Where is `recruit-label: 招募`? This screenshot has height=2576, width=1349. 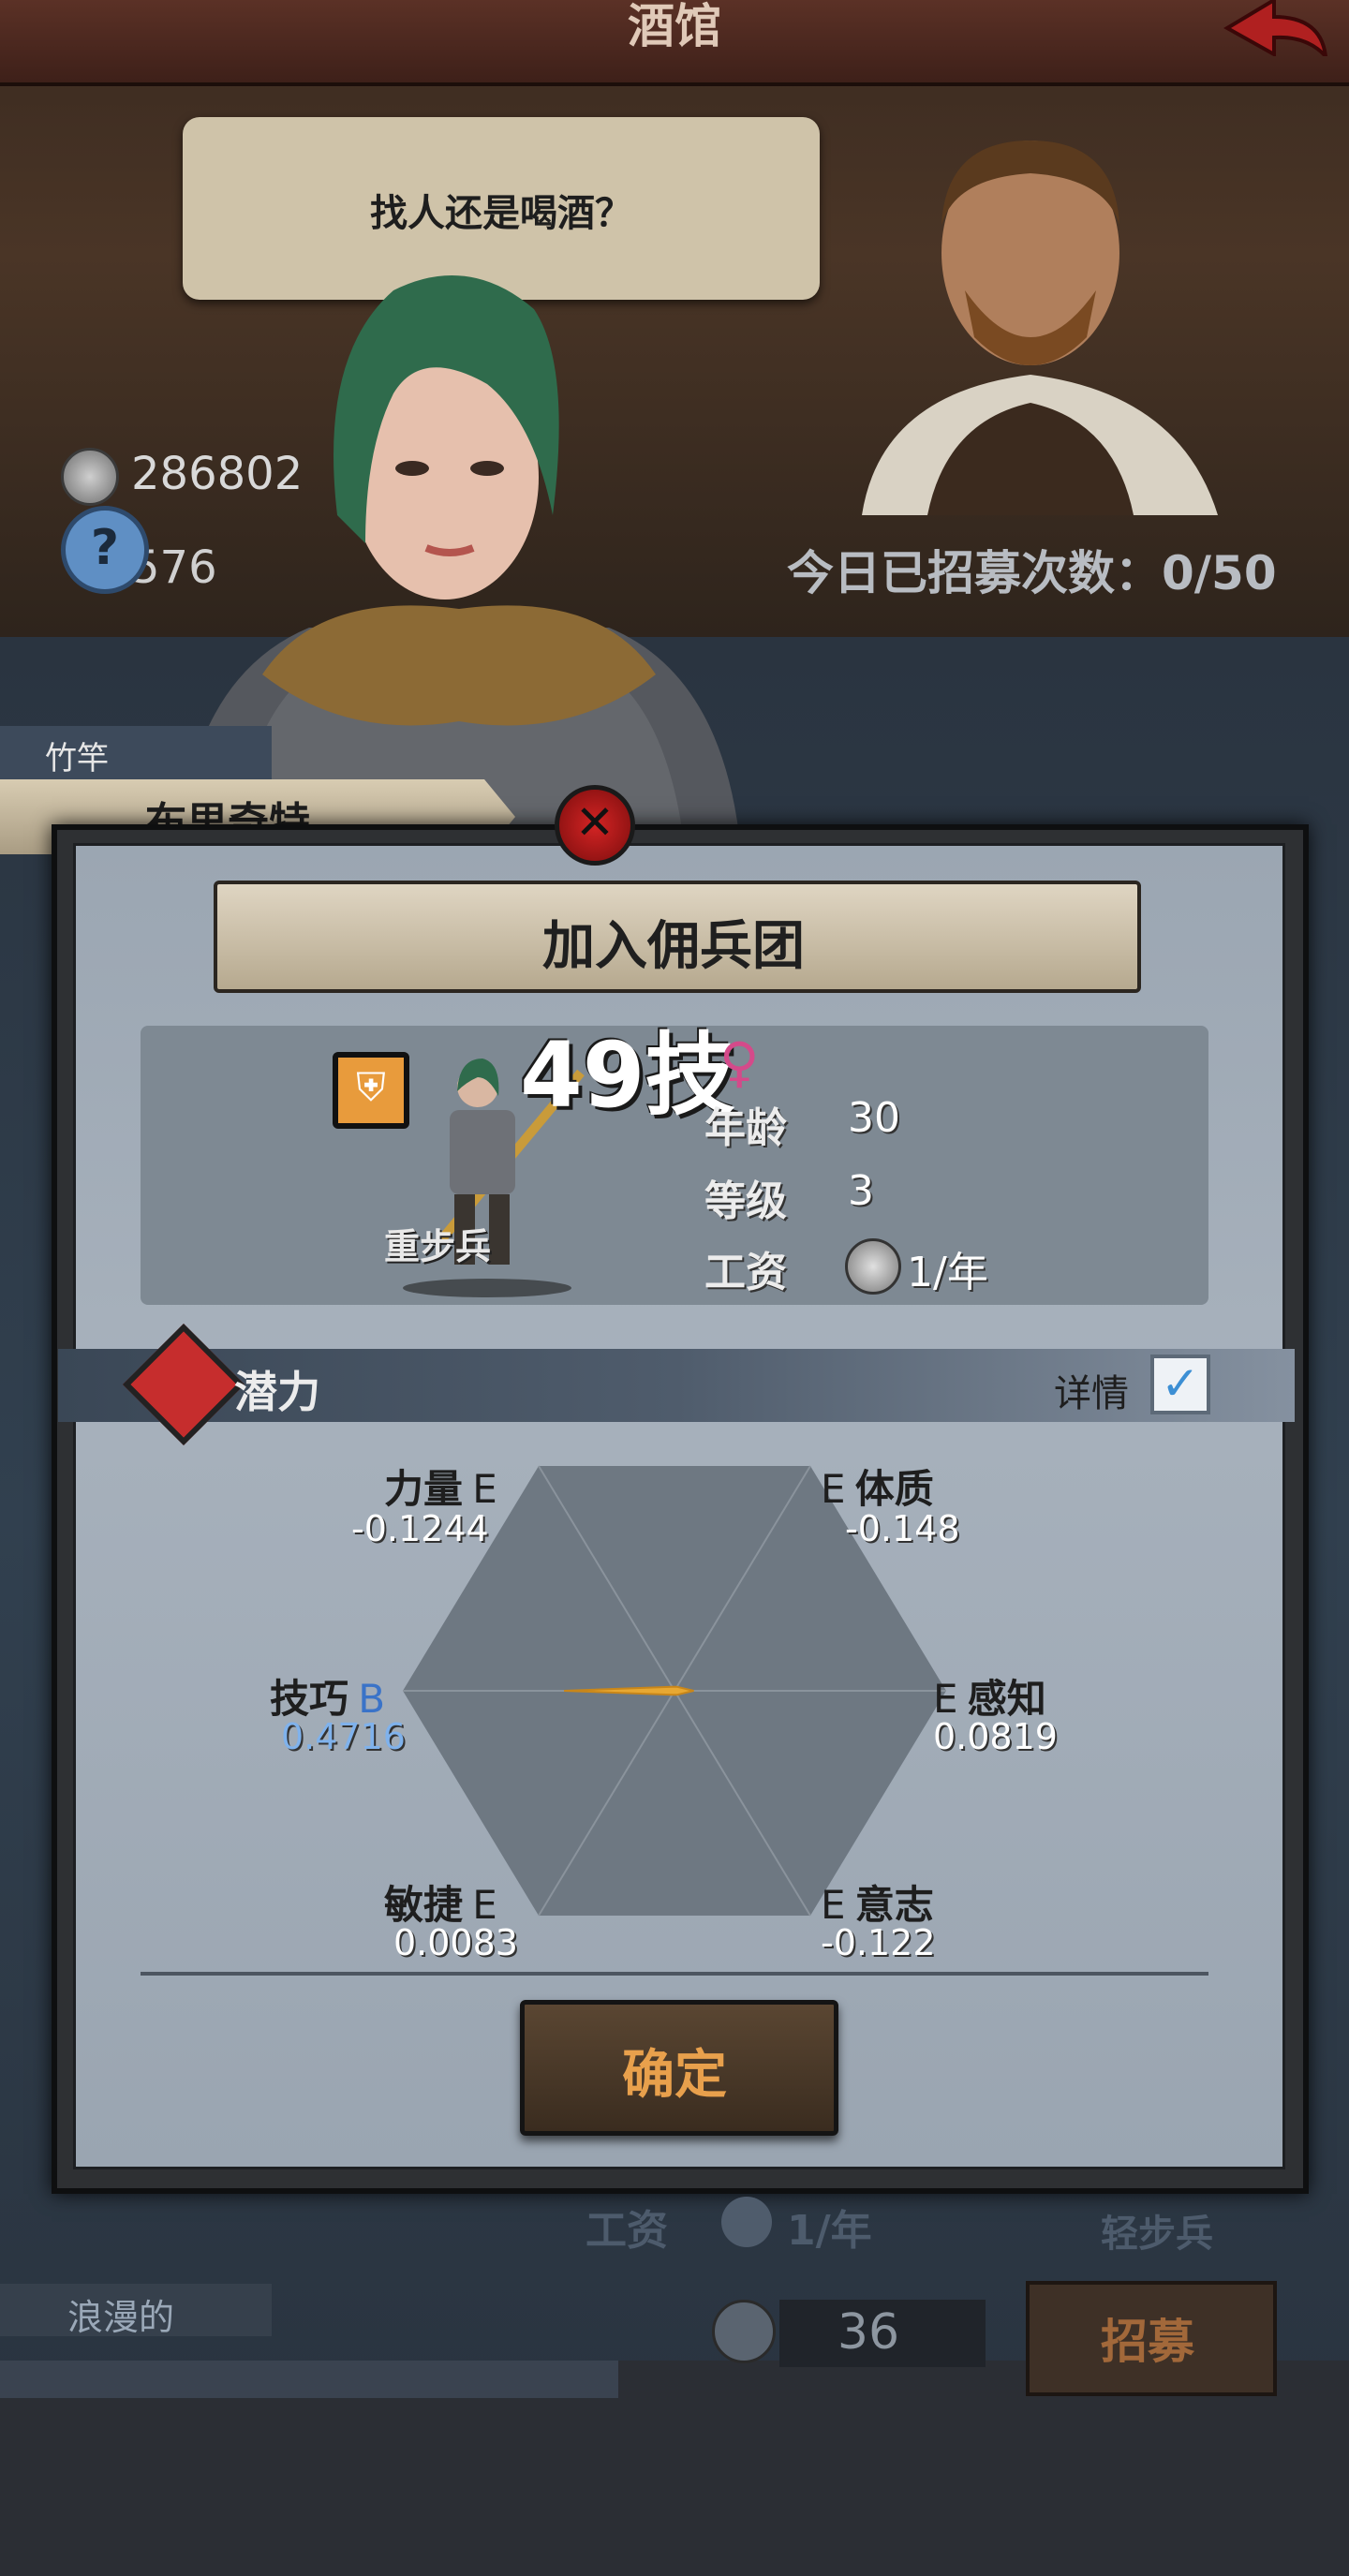
recruit-label: 招募 is located at coordinates (1147, 2338).